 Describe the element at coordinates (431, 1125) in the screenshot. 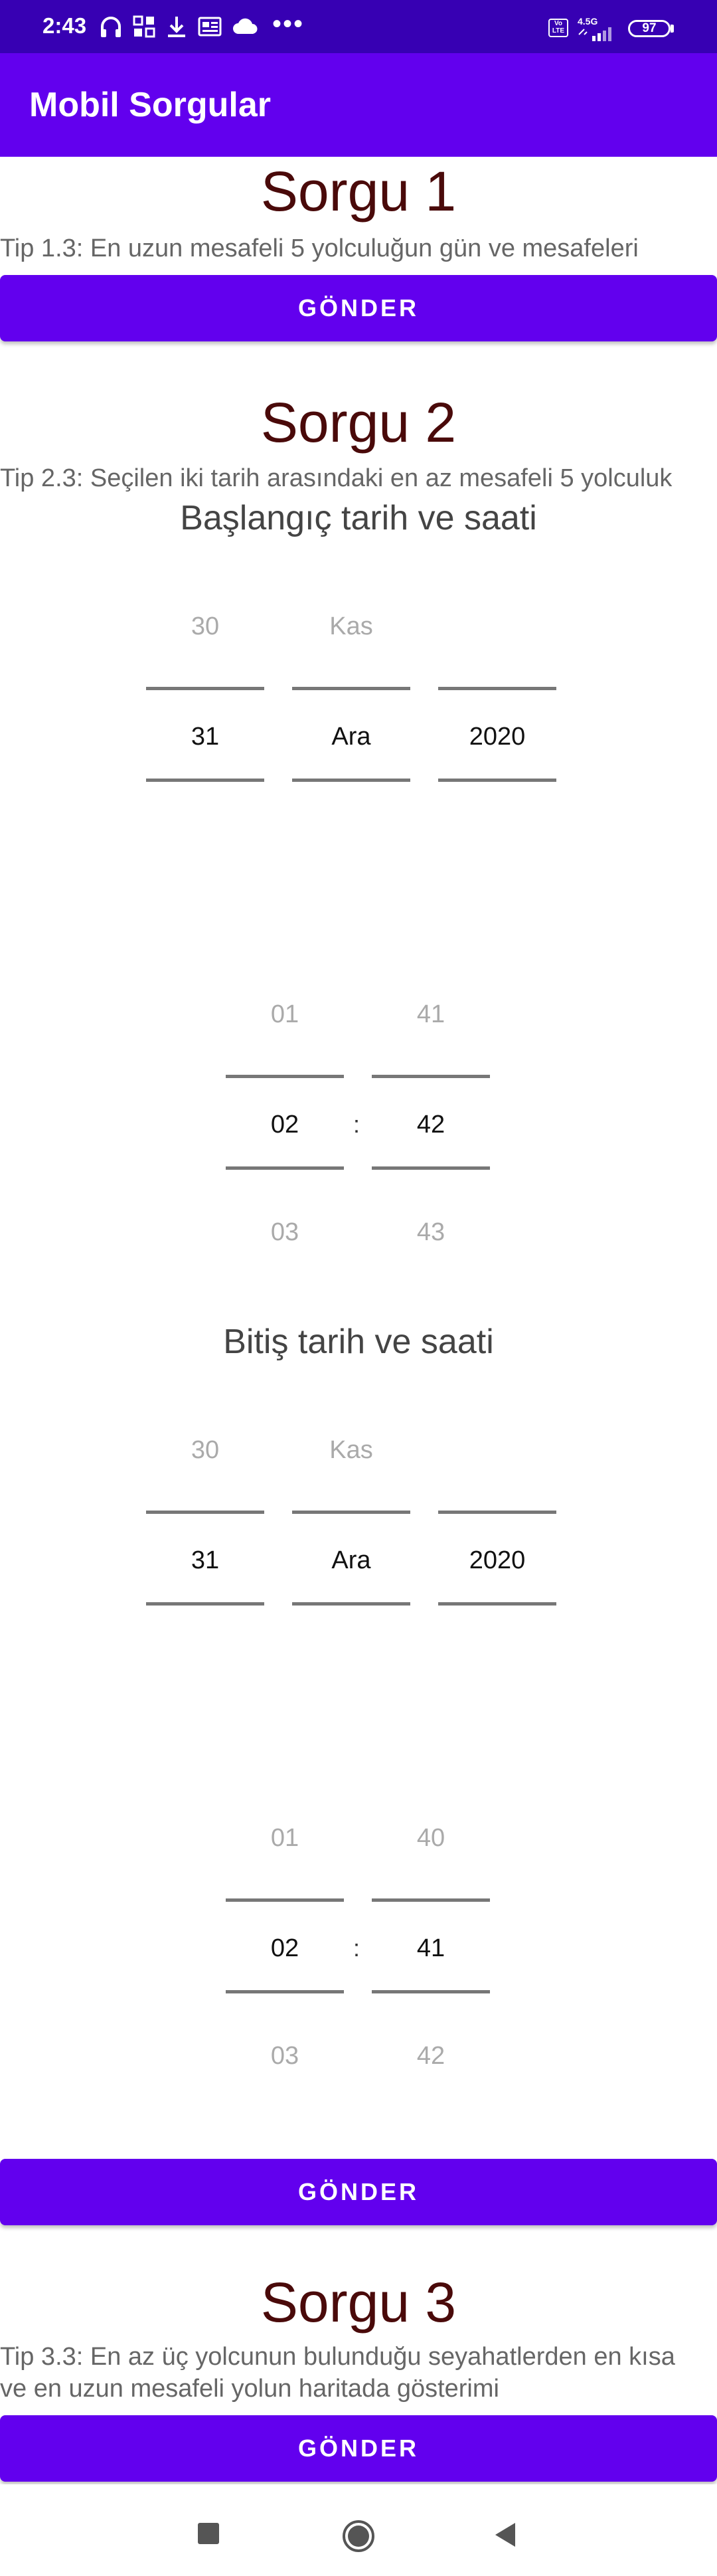

I see `start-minute-value: 42` at that location.